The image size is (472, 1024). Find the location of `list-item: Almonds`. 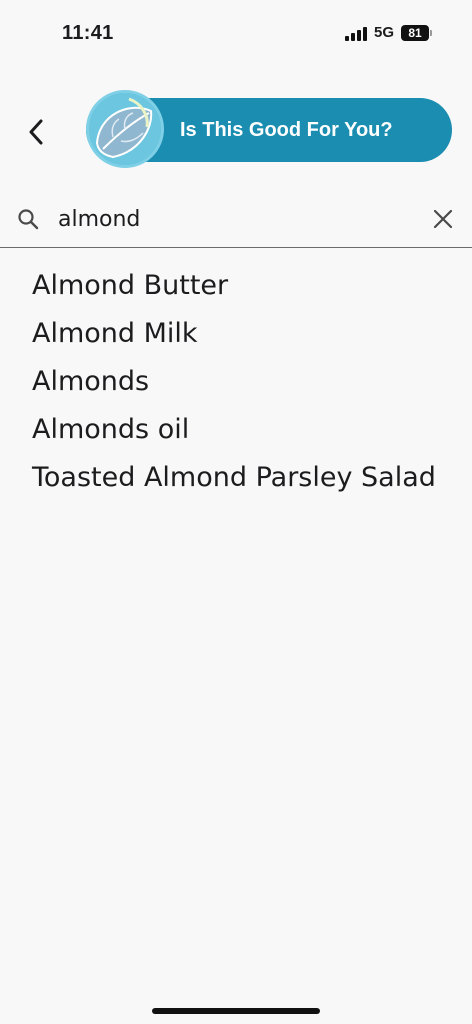

list-item: Almonds is located at coordinates (242, 382).